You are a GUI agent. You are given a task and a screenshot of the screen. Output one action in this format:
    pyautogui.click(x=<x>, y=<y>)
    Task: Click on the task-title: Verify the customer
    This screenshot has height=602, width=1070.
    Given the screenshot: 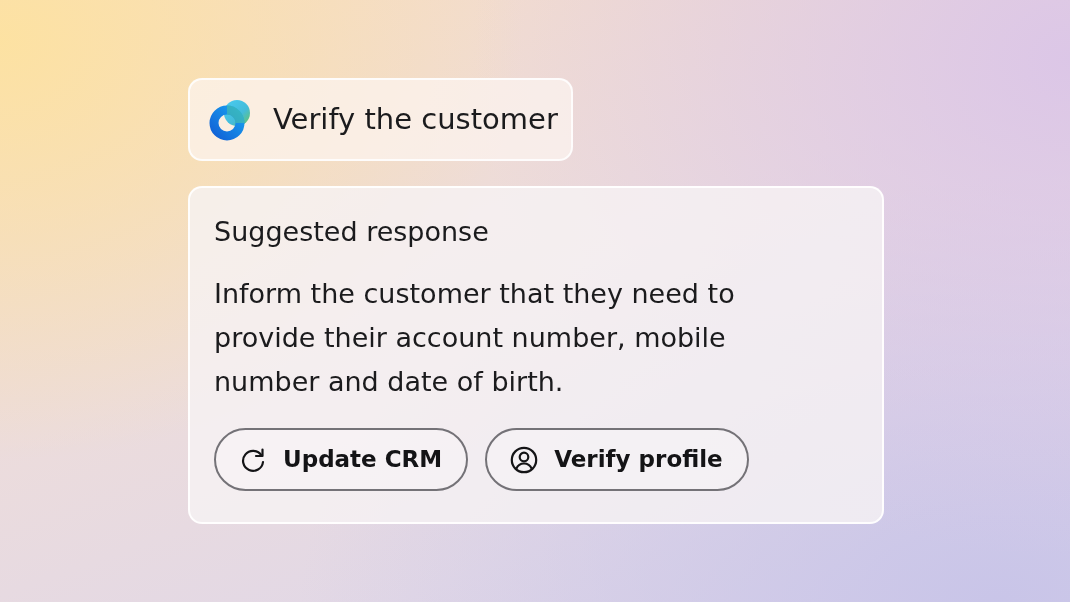 What is the action you would take?
    pyautogui.click(x=415, y=119)
    